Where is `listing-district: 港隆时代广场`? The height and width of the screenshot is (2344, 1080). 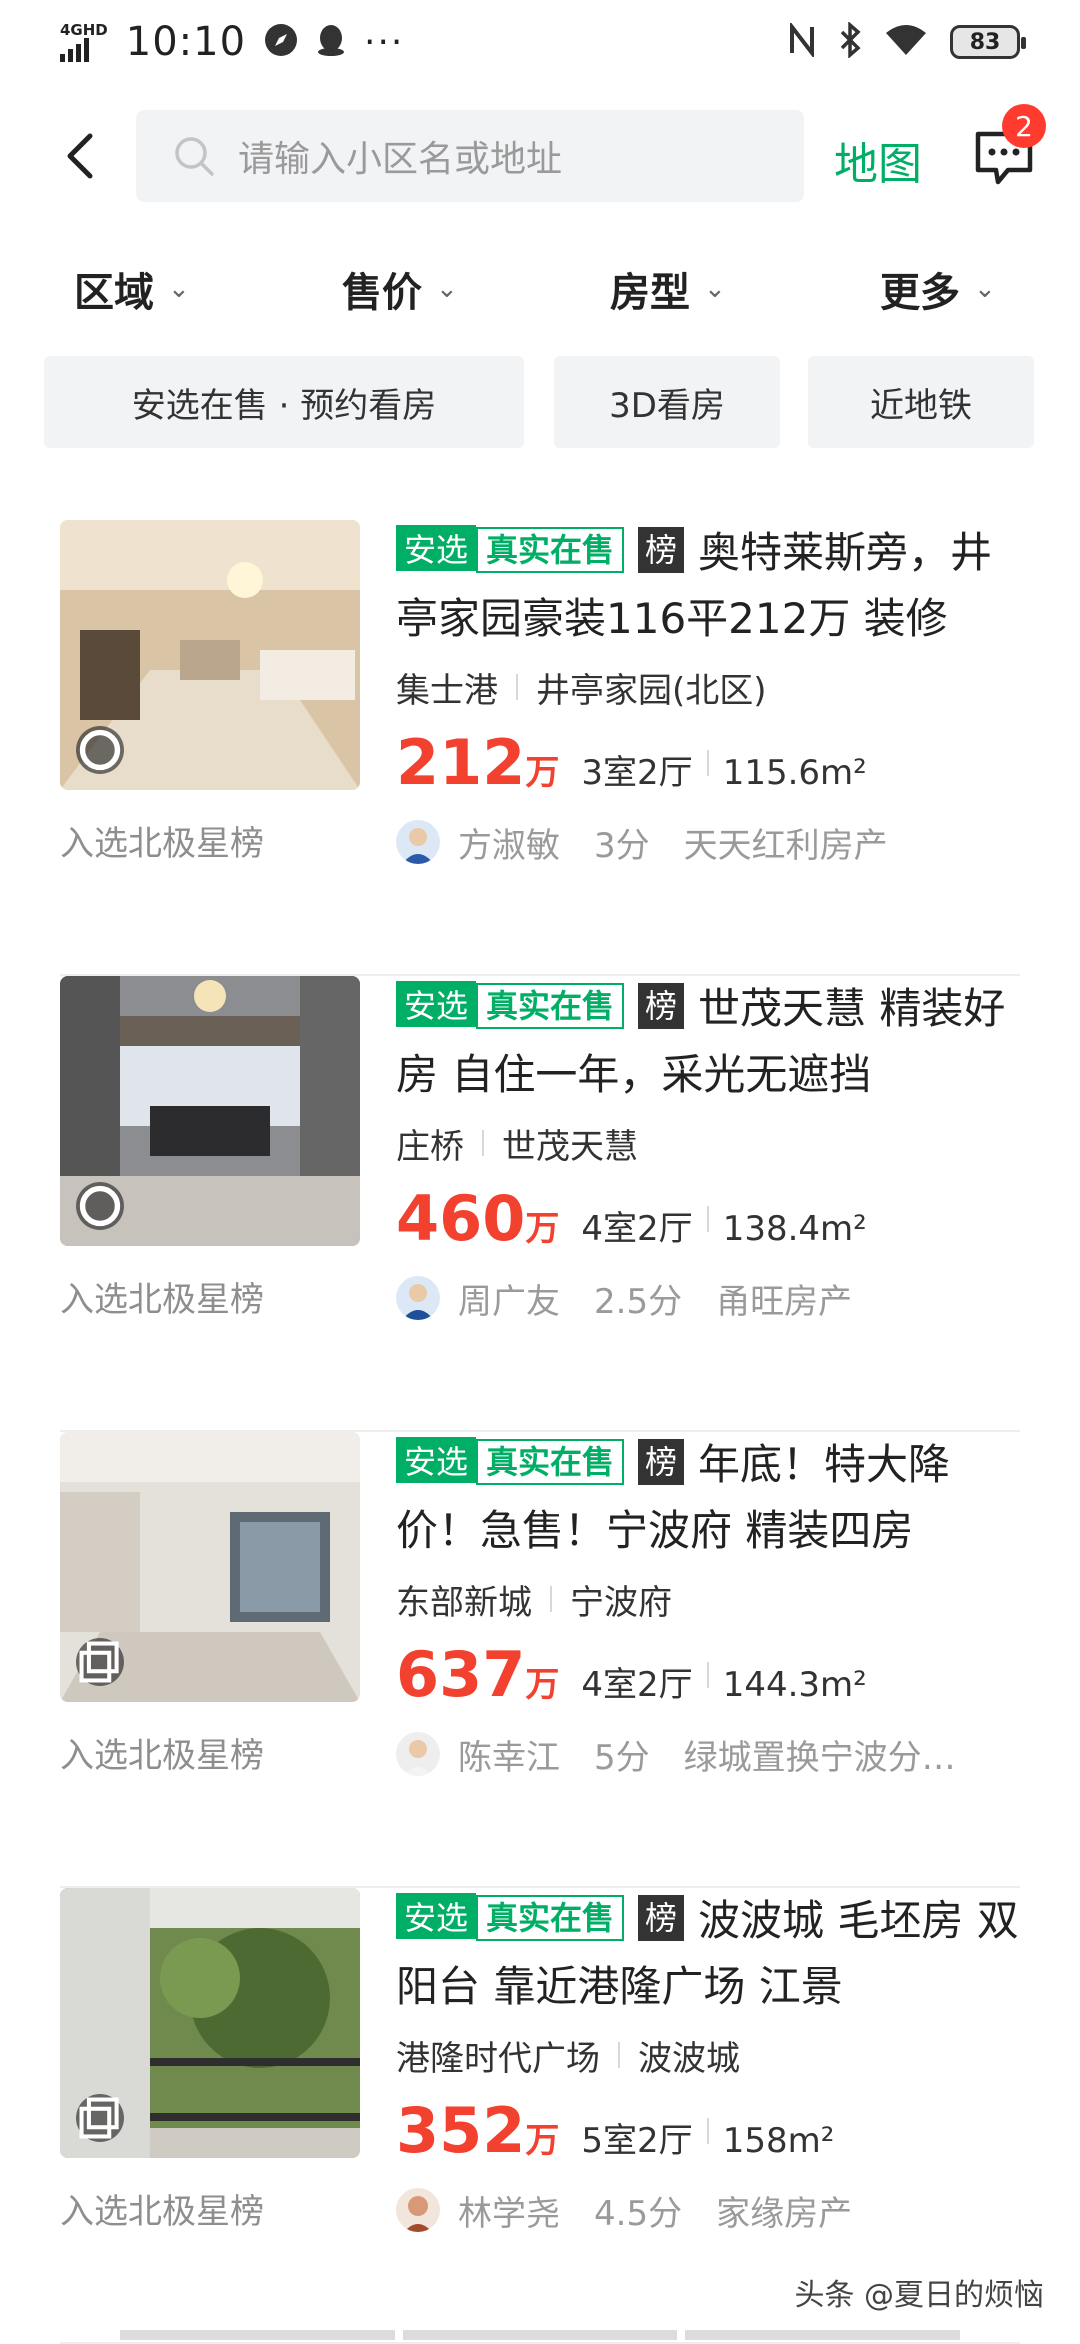
listing-district: 港隆时代广场 is located at coordinates (498, 2058).